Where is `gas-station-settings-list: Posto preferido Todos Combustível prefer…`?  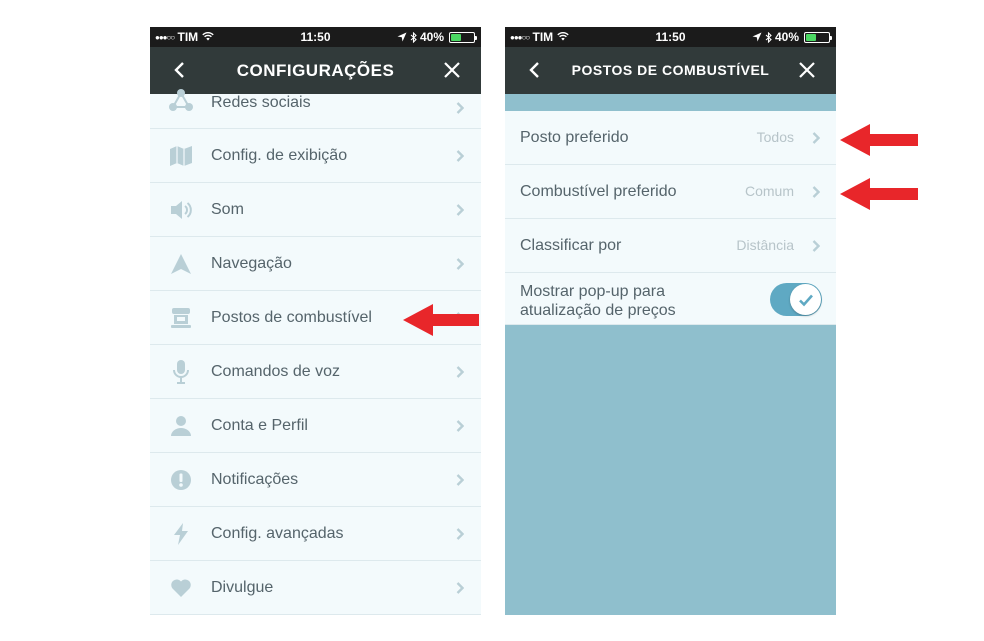 gas-station-settings-list: Posto preferido Todos Combustível prefer… is located at coordinates (670, 218).